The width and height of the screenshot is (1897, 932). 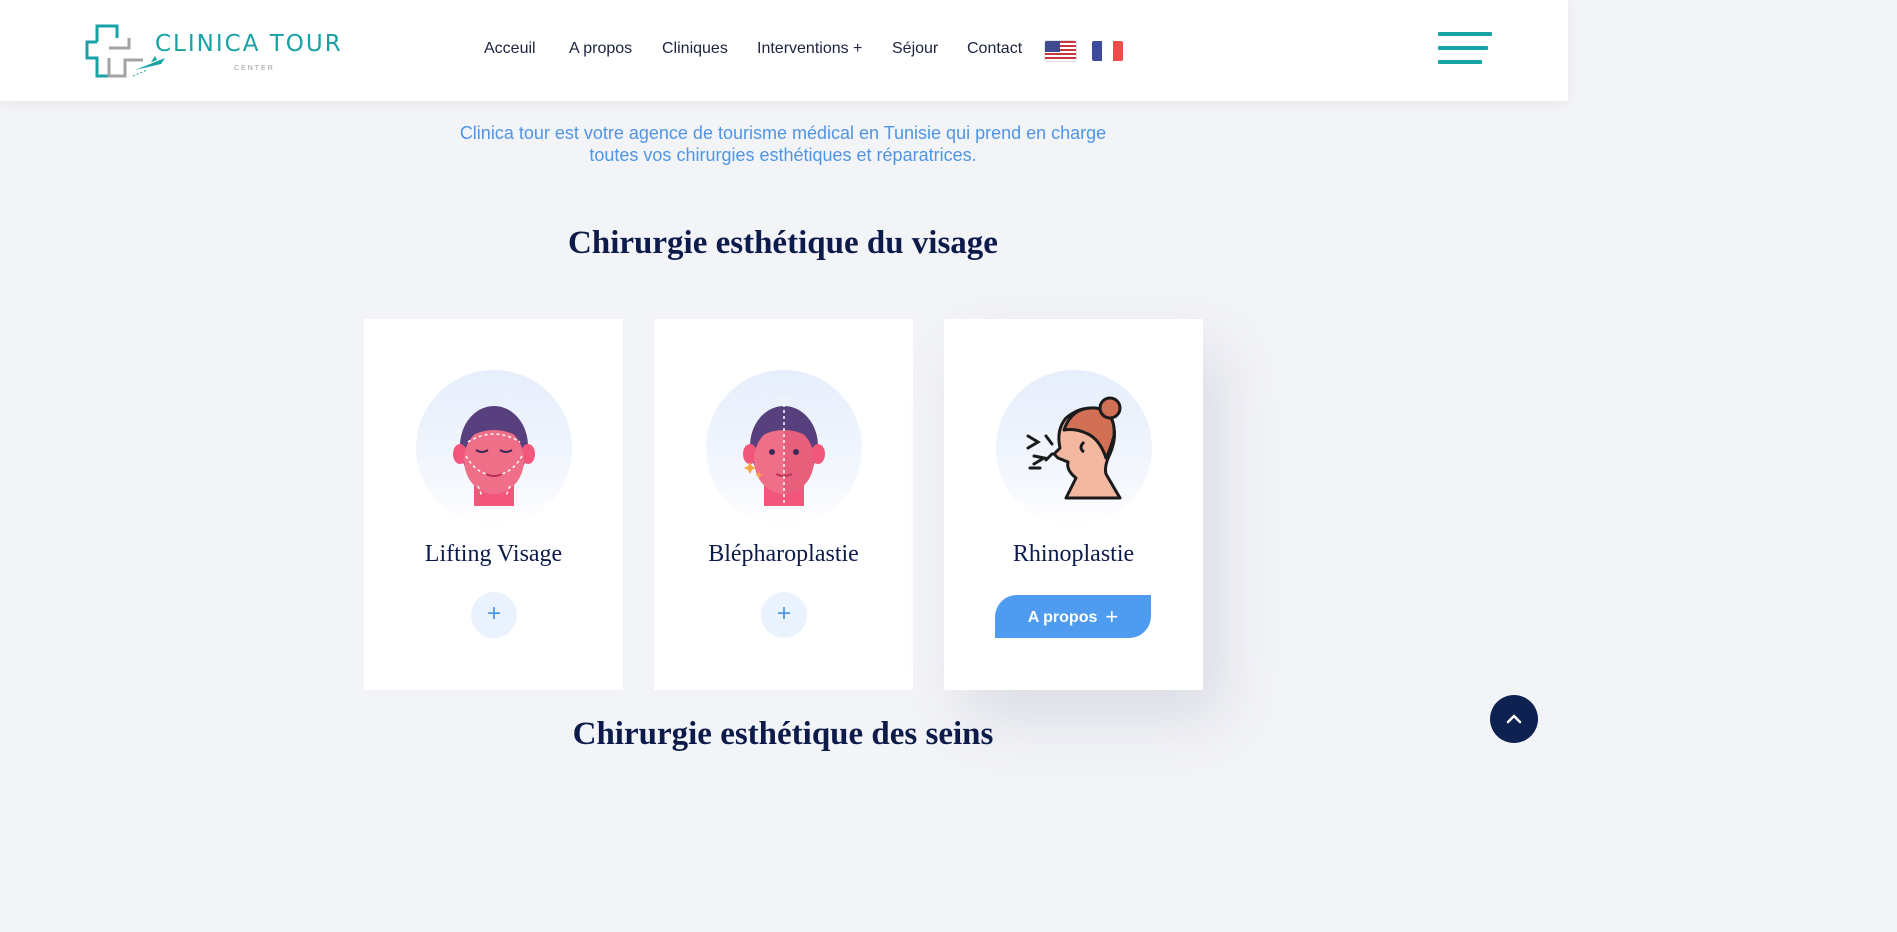 I want to click on nav-item-sejour: Séjour, so click(x=915, y=49).